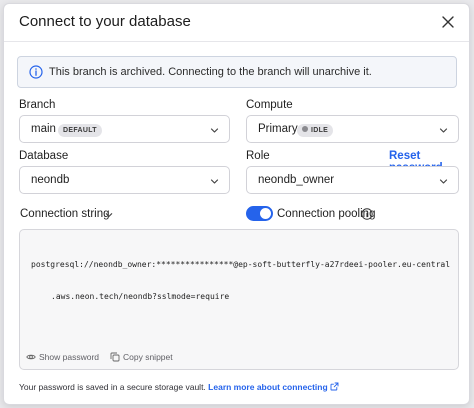 The width and height of the screenshot is (474, 408). Describe the element at coordinates (352, 129) in the screenshot. I see `compute-select: Primary IDLE` at that location.